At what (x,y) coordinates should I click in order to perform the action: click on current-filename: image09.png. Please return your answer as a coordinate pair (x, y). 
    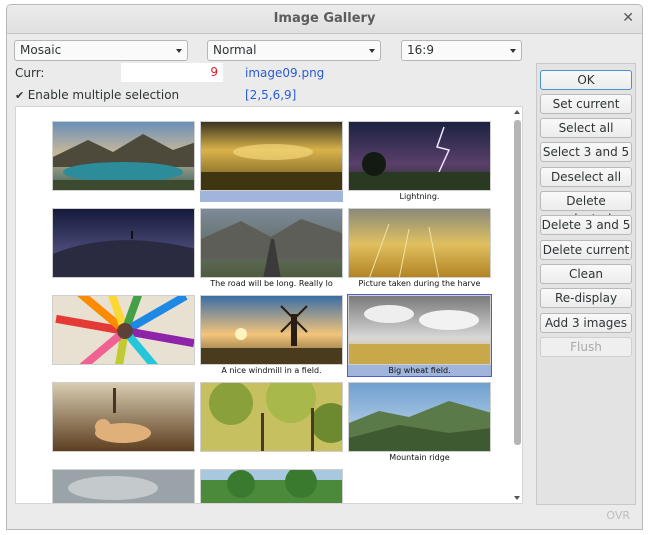
    Looking at the image, I should click on (285, 73).